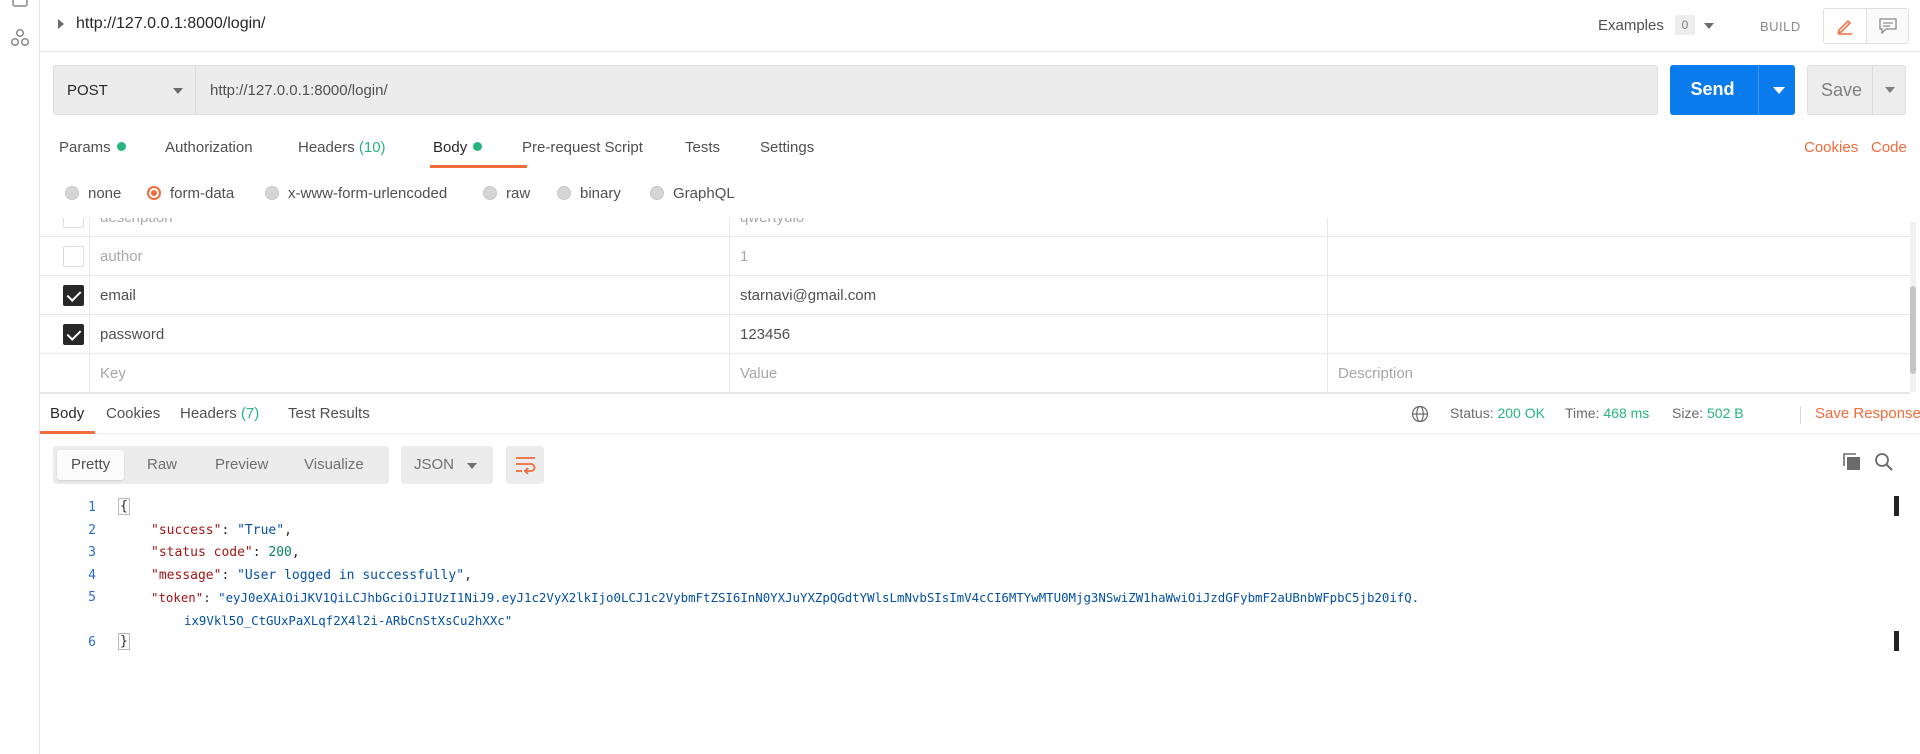 Image resolution: width=1920 pixels, height=754 pixels. What do you see at coordinates (1732, 90) in the screenshot?
I see `send-button: Send` at bounding box center [1732, 90].